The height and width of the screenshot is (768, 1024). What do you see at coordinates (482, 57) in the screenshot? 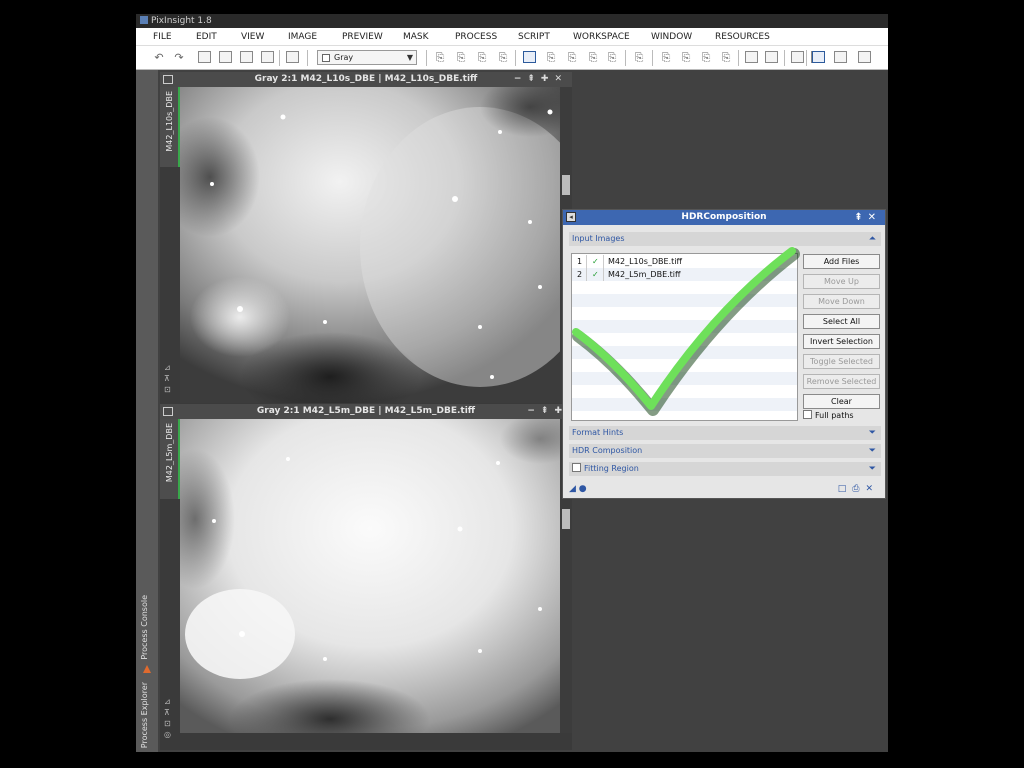
I see `mask-enable-icon: ⎘` at bounding box center [482, 57].